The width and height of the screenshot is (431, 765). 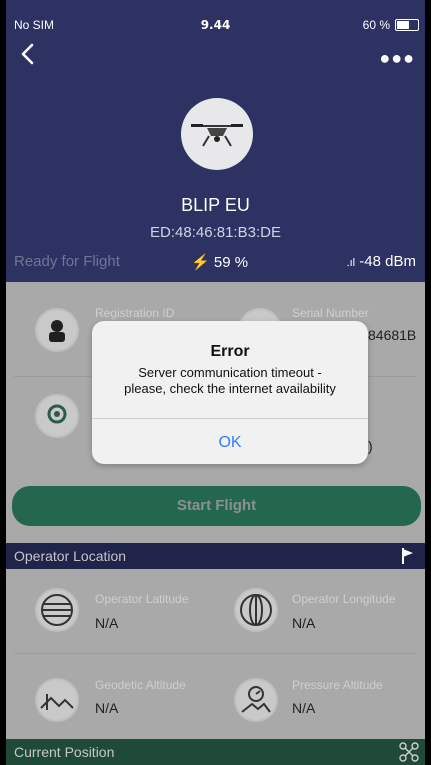 I want to click on error-title: Error, so click(x=230, y=351).